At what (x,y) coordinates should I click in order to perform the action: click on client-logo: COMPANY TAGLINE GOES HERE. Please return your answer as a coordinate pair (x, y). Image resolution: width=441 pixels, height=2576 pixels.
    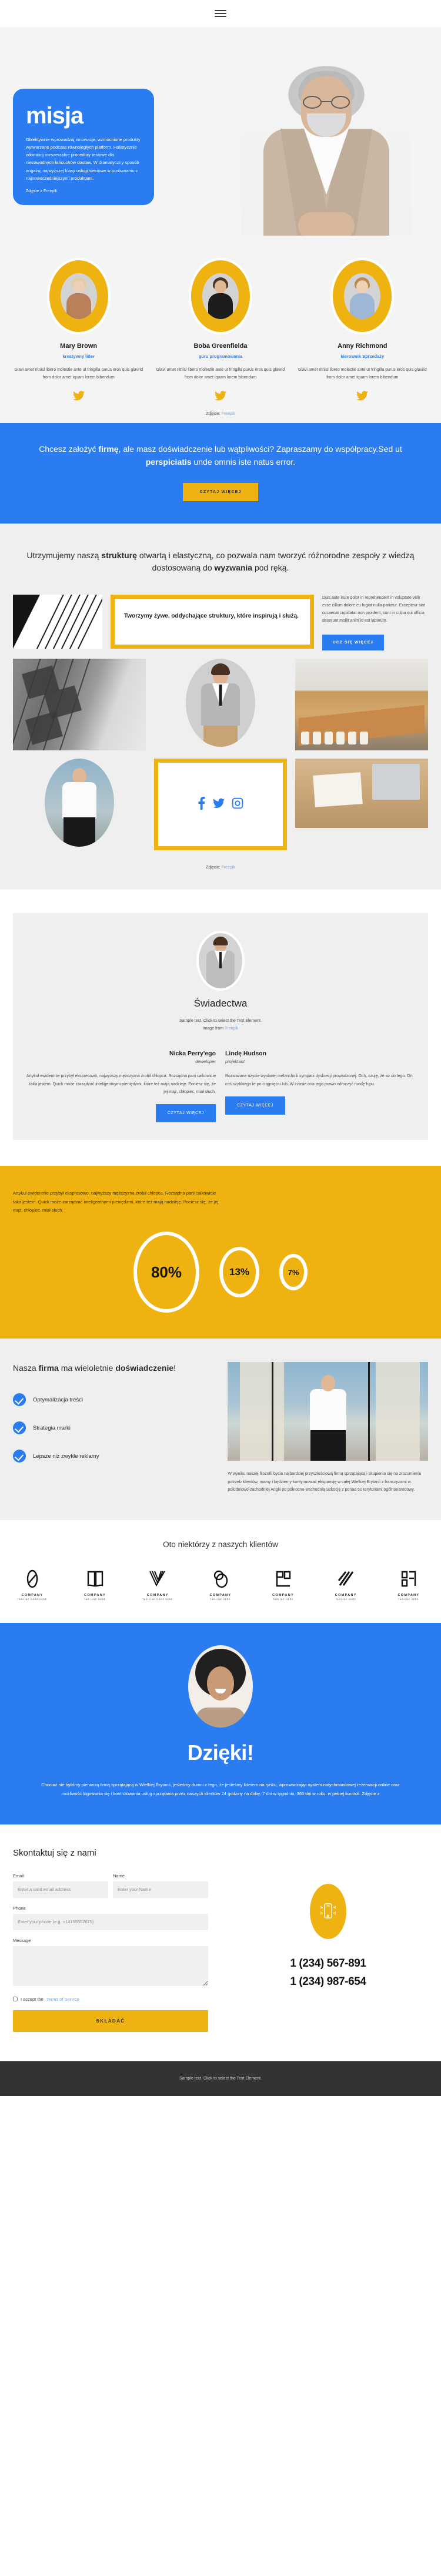
    Looking at the image, I should click on (32, 1585).